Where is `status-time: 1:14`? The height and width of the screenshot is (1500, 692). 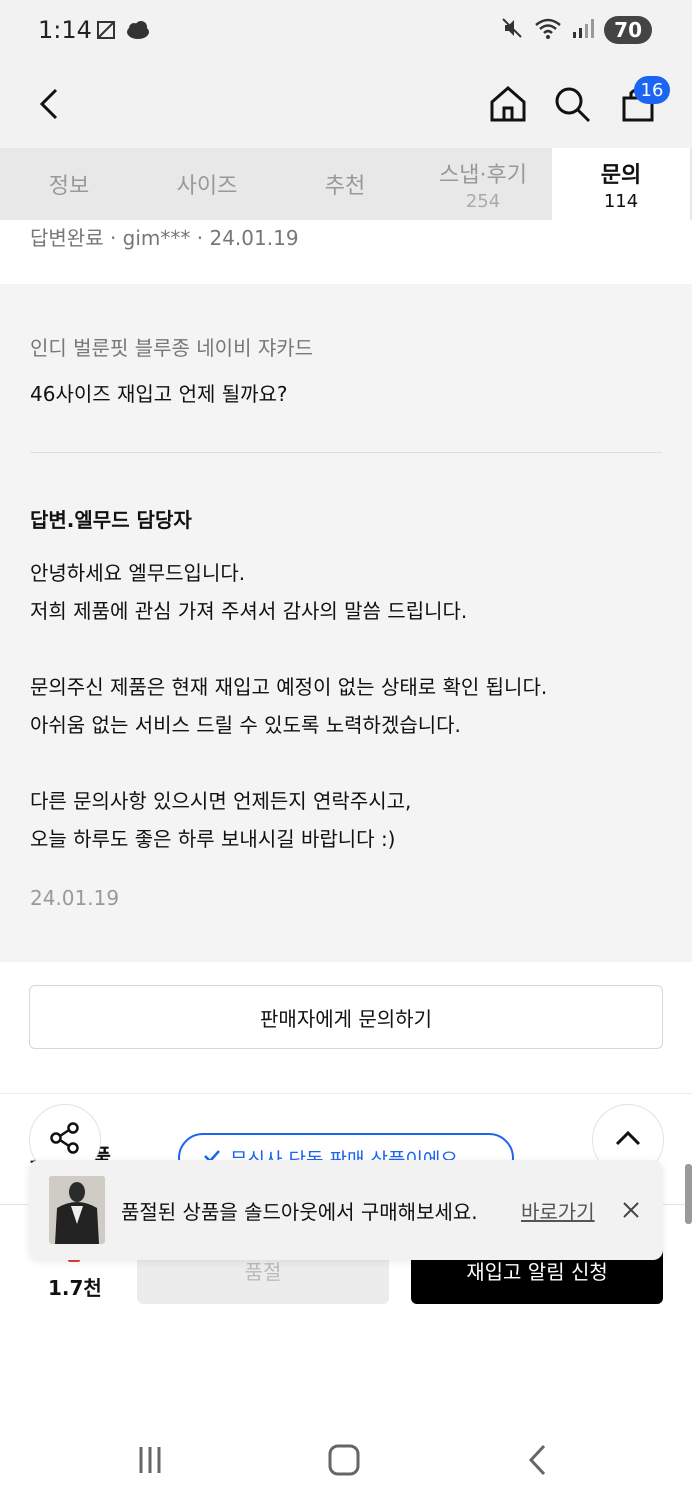
status-time: 1:14 is located at coordinates (65, 30).